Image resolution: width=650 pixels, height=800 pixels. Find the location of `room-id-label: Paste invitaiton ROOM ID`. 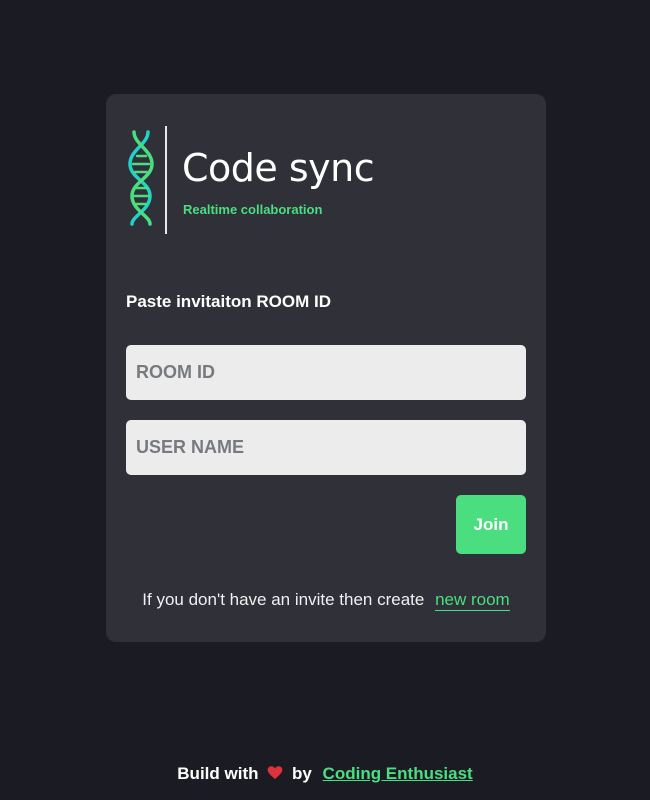

room-id-label: Paste invitaiton ROOM ID is located at coordinates (228, 301).